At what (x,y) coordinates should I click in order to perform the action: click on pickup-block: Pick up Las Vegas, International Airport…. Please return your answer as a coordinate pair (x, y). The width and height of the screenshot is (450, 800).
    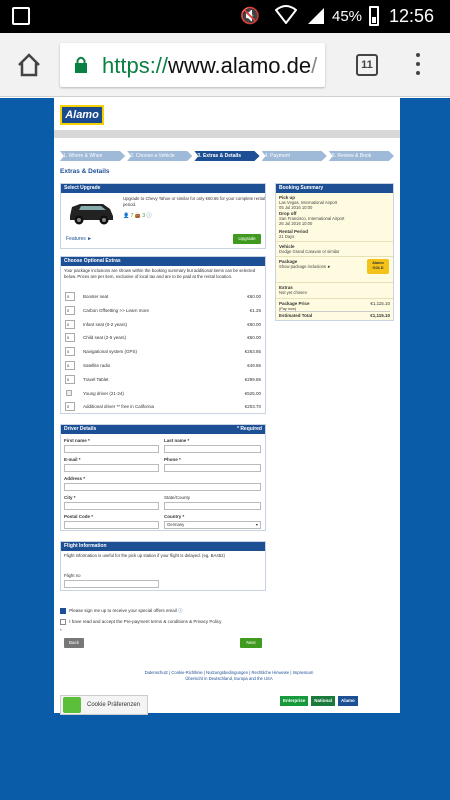
    Looking at the image, I should click on (334, 218).